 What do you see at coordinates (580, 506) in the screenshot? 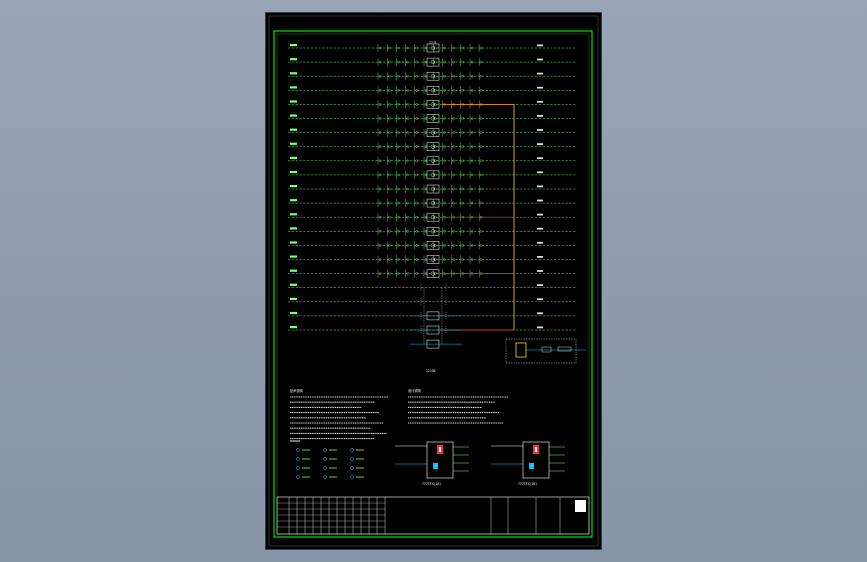
I see `title-block-logo` at bounding box center [580, 506].